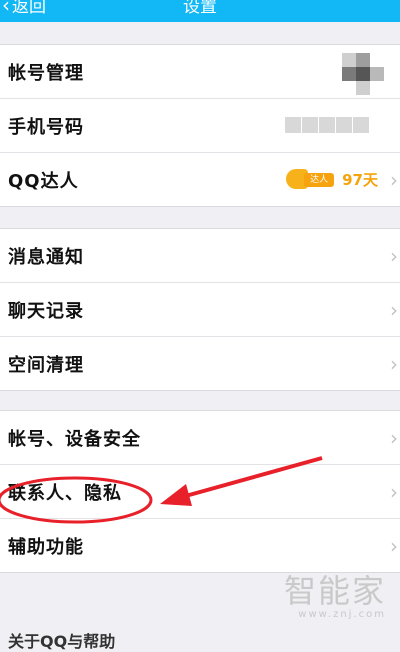 The image size is (400, 652). What do you see at coordinates (61, 640) in the screenshot?
I see `row-about-help: 关于QQ与帮助` at bounding box center [61, 640].